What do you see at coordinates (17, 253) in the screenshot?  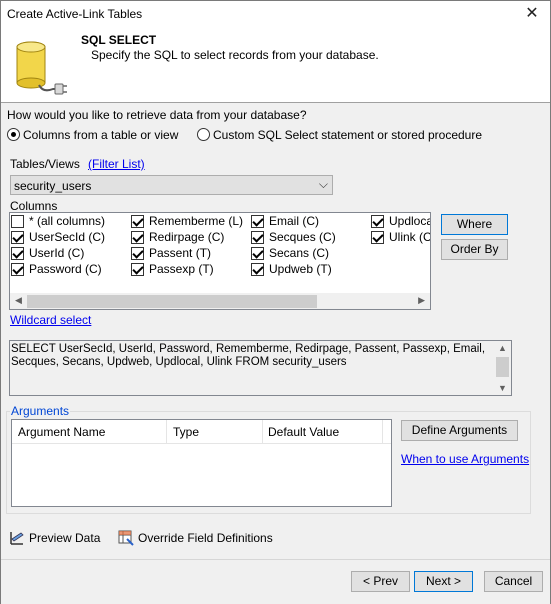 I see `checkbox-userid` at bounding box center [17, 253].